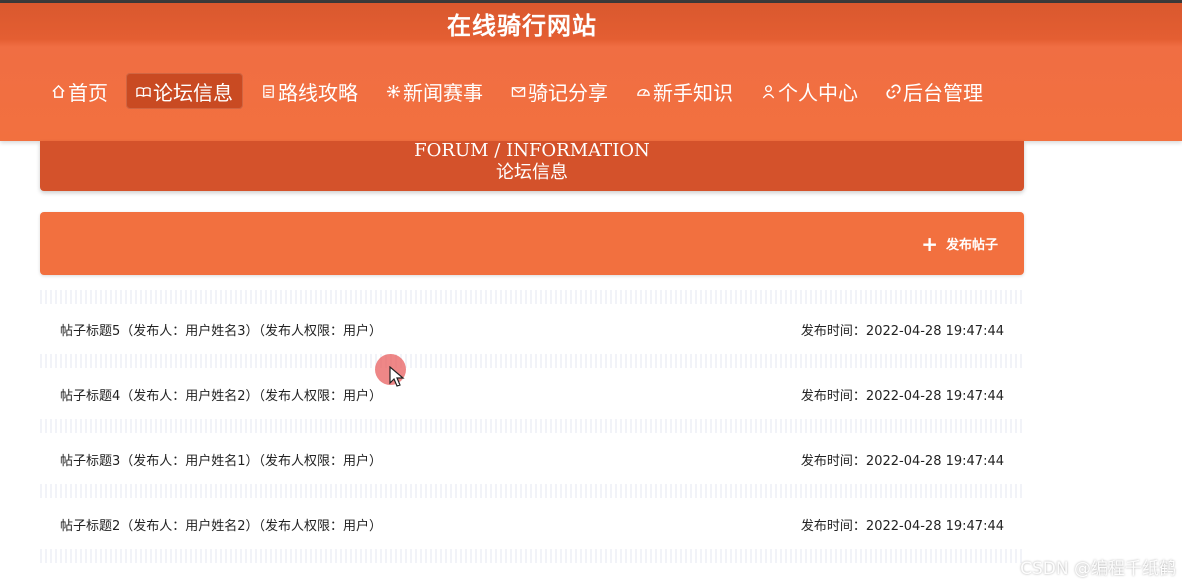 The width and height of the screenshot is (1182, 585). I want to click on banner-title-cn: 论坛信息, so click(532, 172).